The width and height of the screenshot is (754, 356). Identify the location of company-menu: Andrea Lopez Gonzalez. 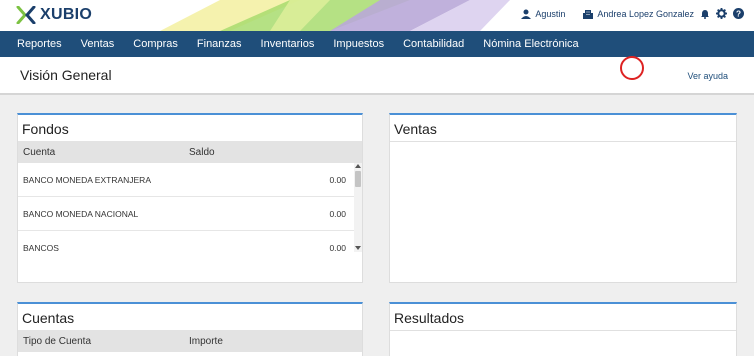
(638, 14).